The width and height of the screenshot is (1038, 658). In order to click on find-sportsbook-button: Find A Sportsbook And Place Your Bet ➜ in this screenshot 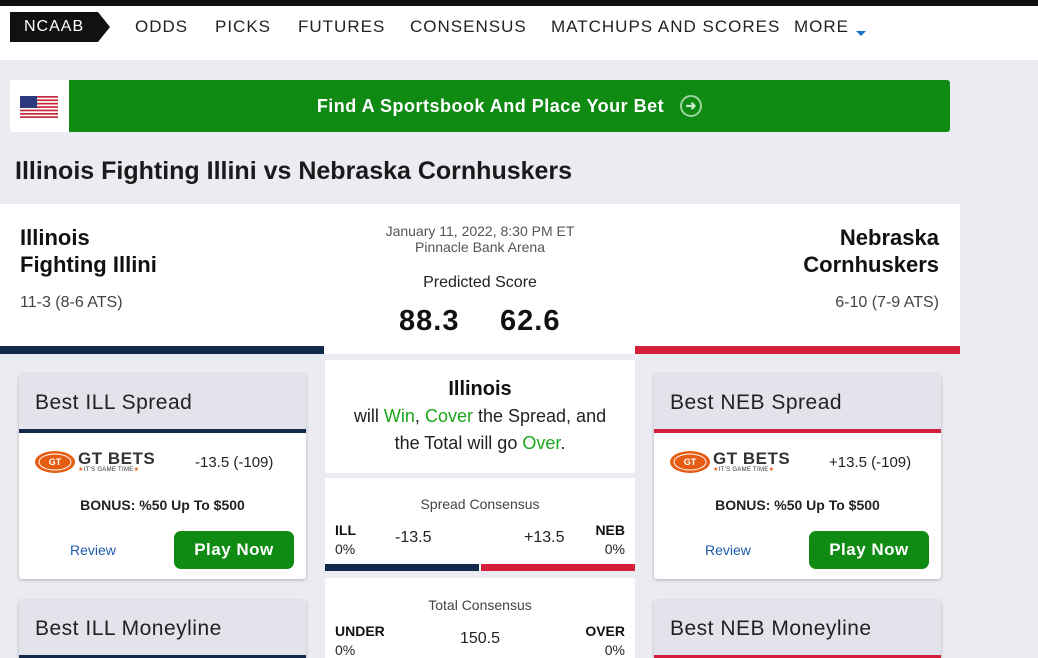, I will do `click(509, 106)`.